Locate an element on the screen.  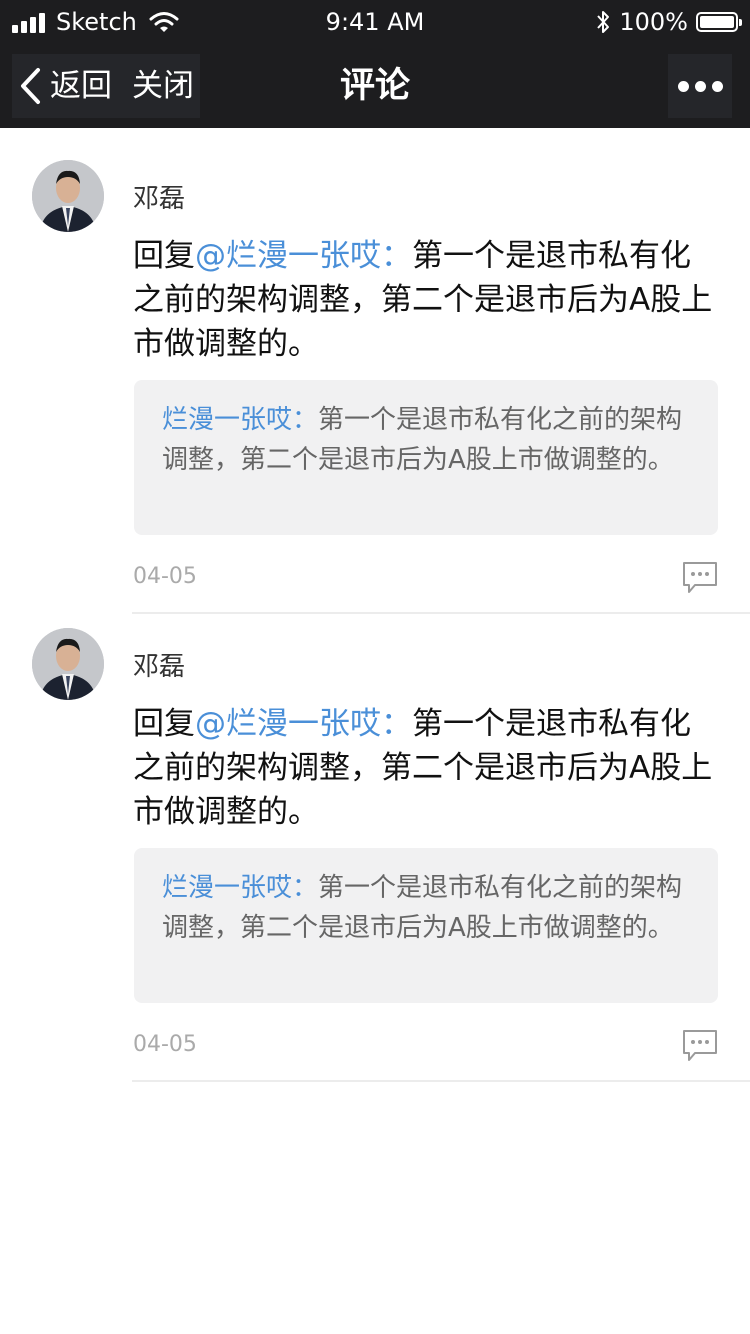
status-bar: Sketch 9:41 AM 100% is located at coordinates (375, 22).